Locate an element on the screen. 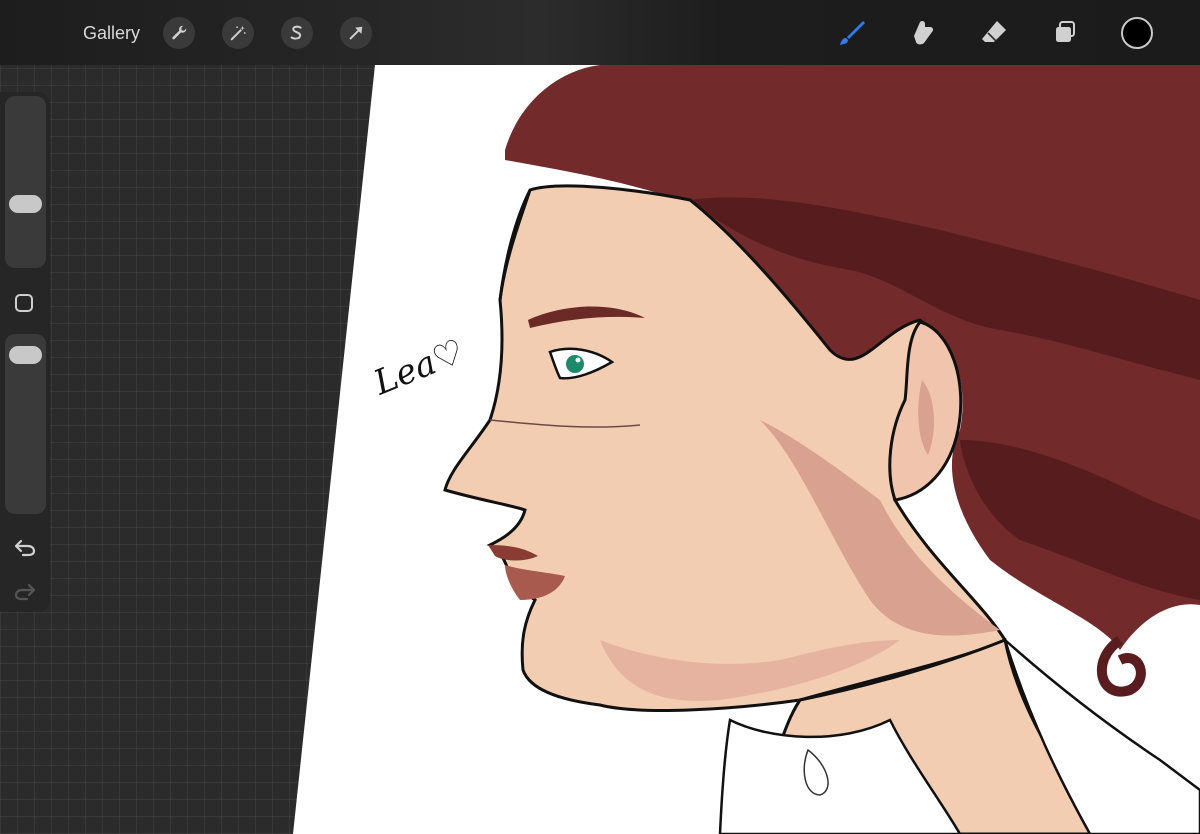 The image size is (1200, 834). brush-tool-button is located at coordinates (852, 33).